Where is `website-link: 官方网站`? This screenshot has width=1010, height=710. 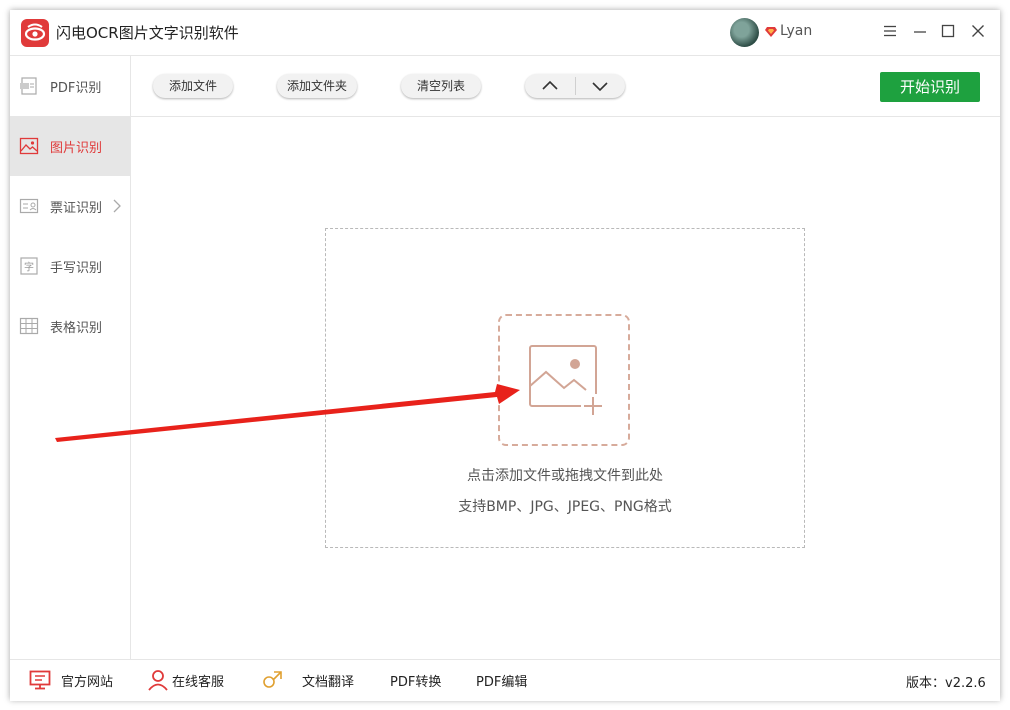 website-link: 官方网站 is located at coordinates (87, 680).